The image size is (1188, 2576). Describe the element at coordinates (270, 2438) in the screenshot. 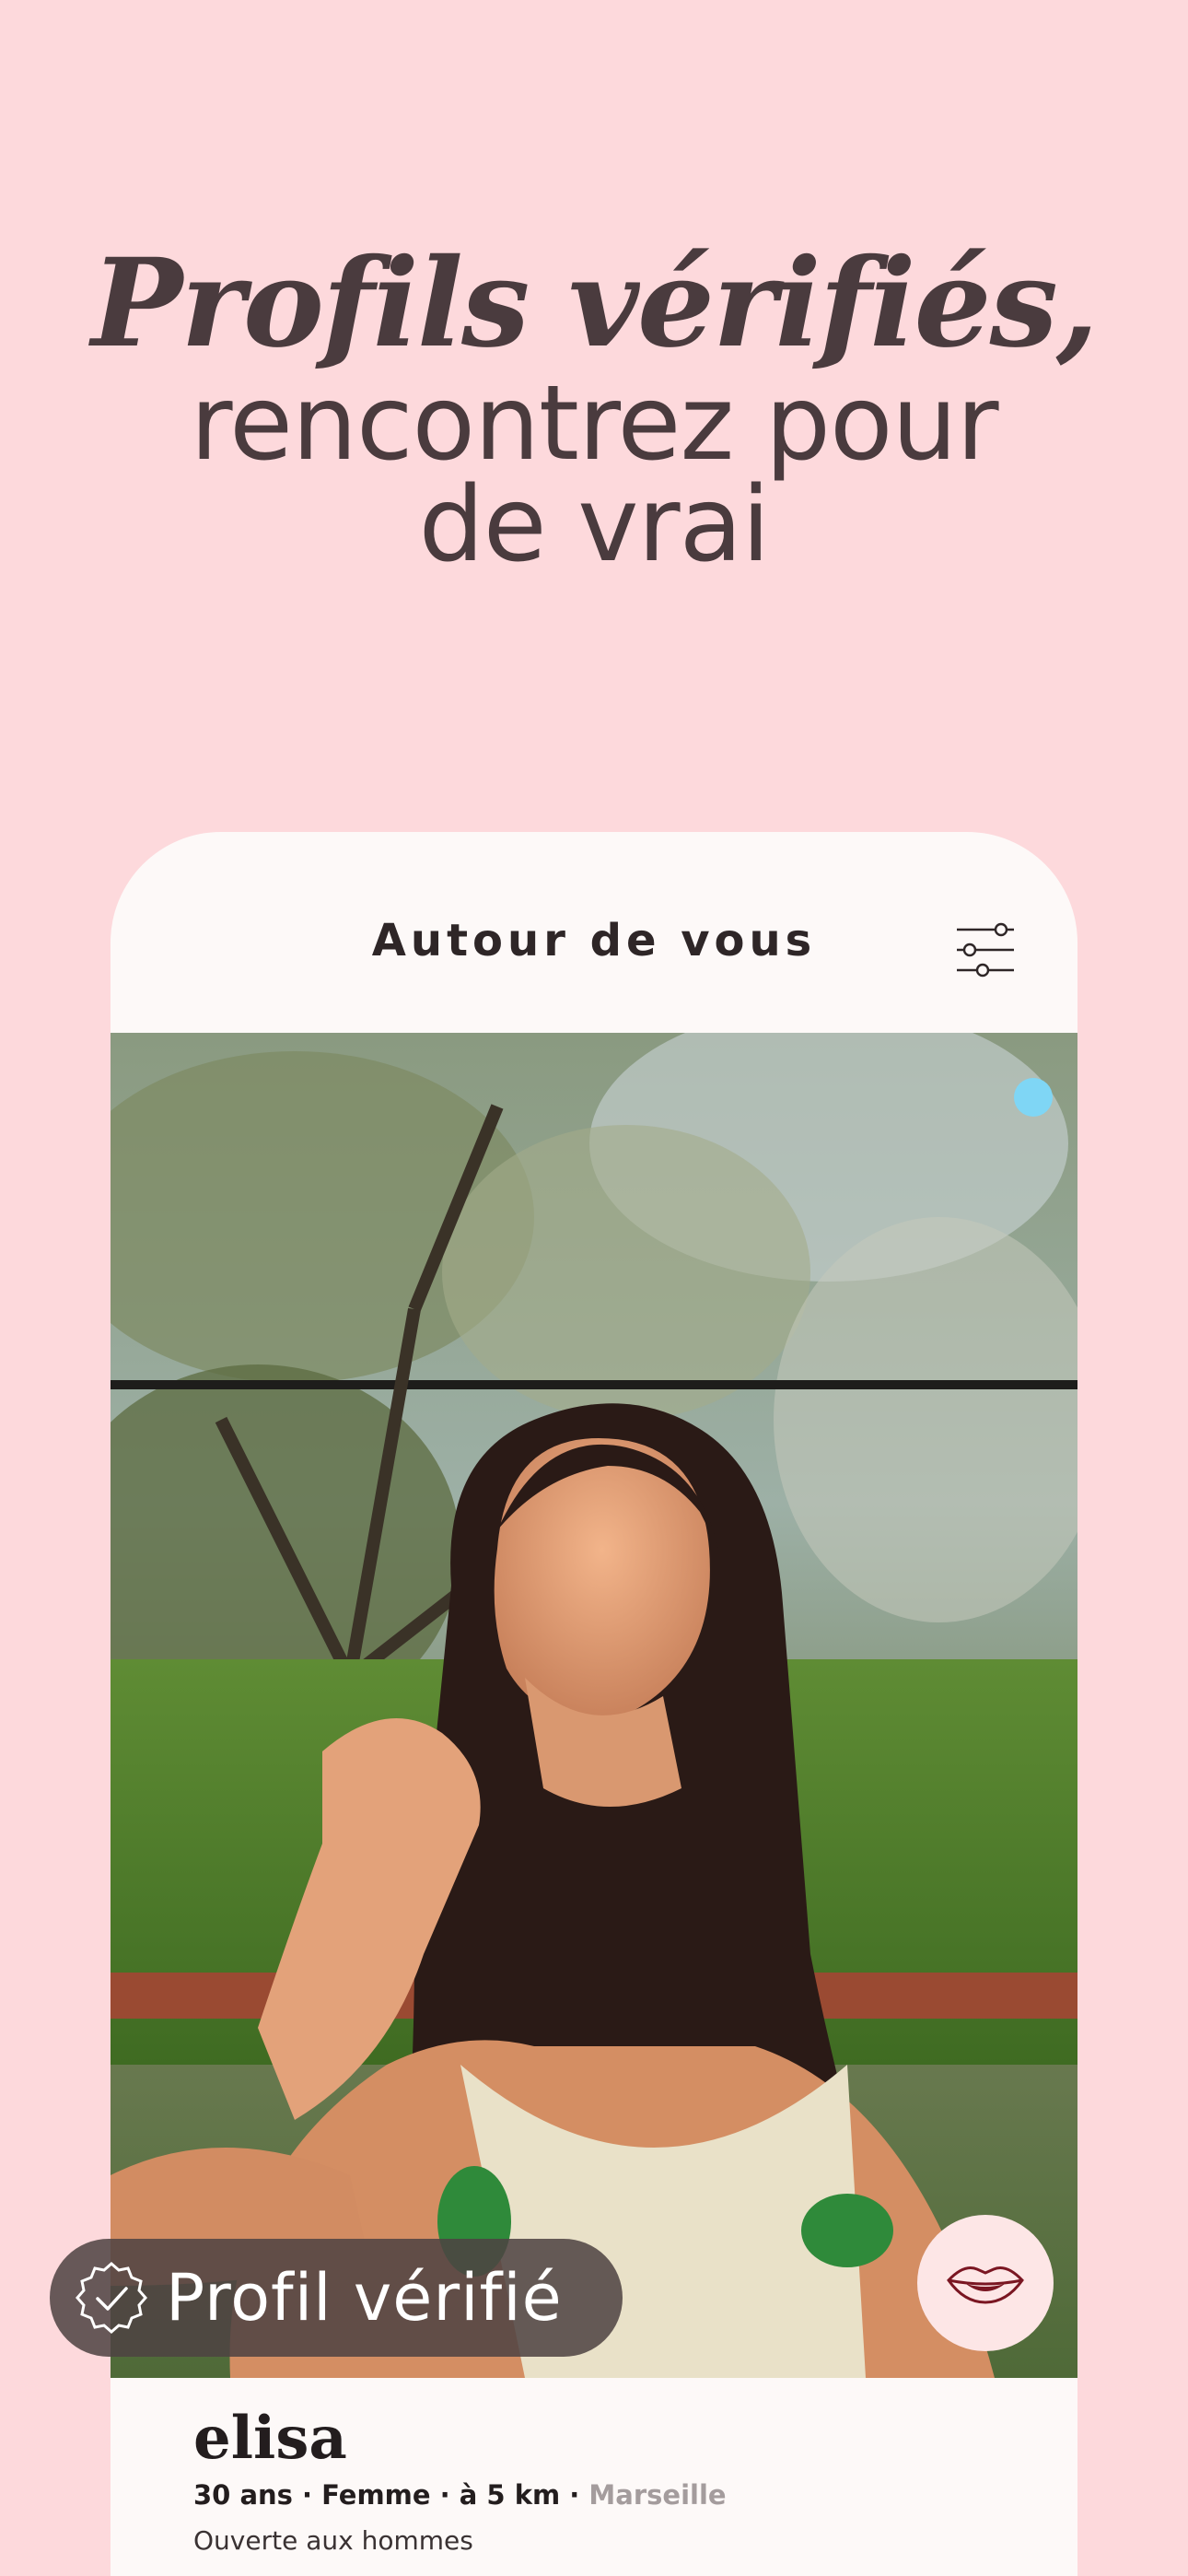

I see `profile-name: elisa` at that location.